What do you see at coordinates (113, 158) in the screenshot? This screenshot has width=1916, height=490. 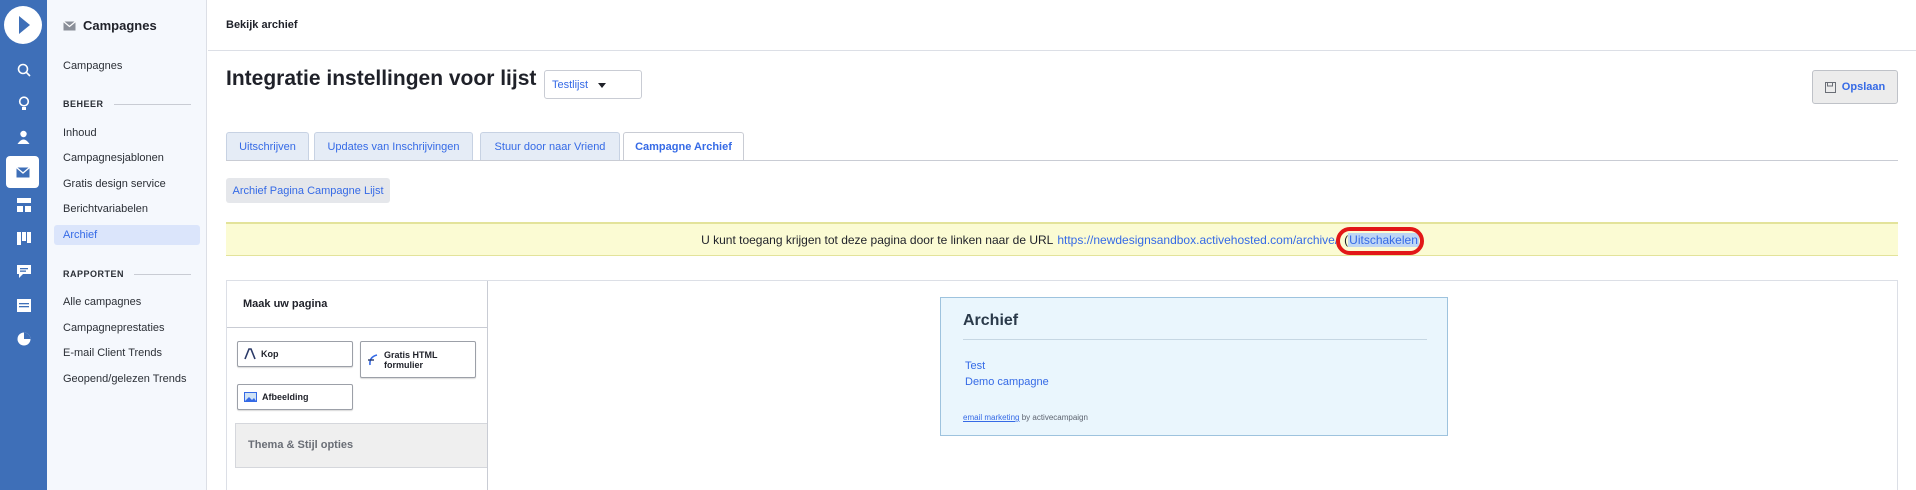 I see `sidebar-item-campagnesjablonen: Campagnesjablonen` at bounding box center [113, 158].